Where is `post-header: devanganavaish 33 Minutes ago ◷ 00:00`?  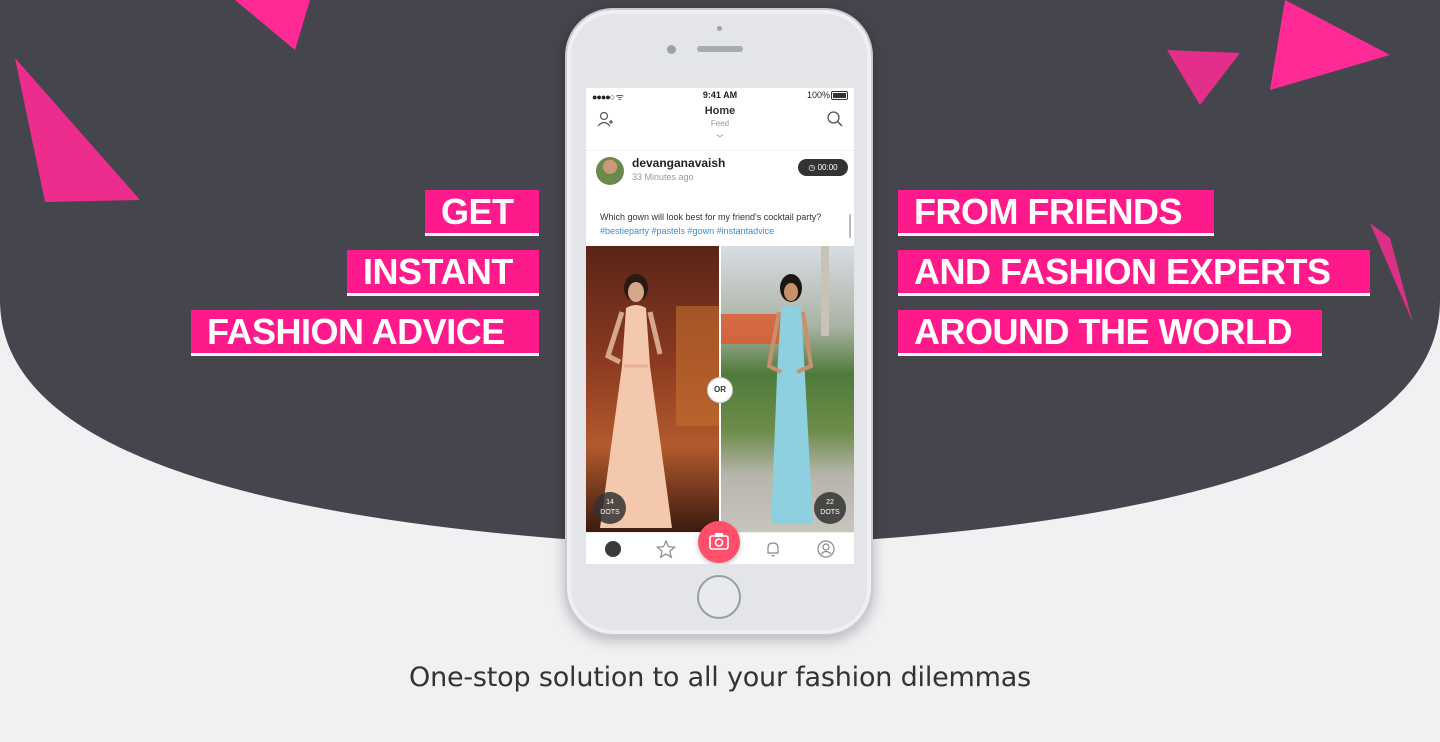 post-header: devanganavaish 33 Minutes ago ◷ 00:00 is located at coordinates (720, 174).